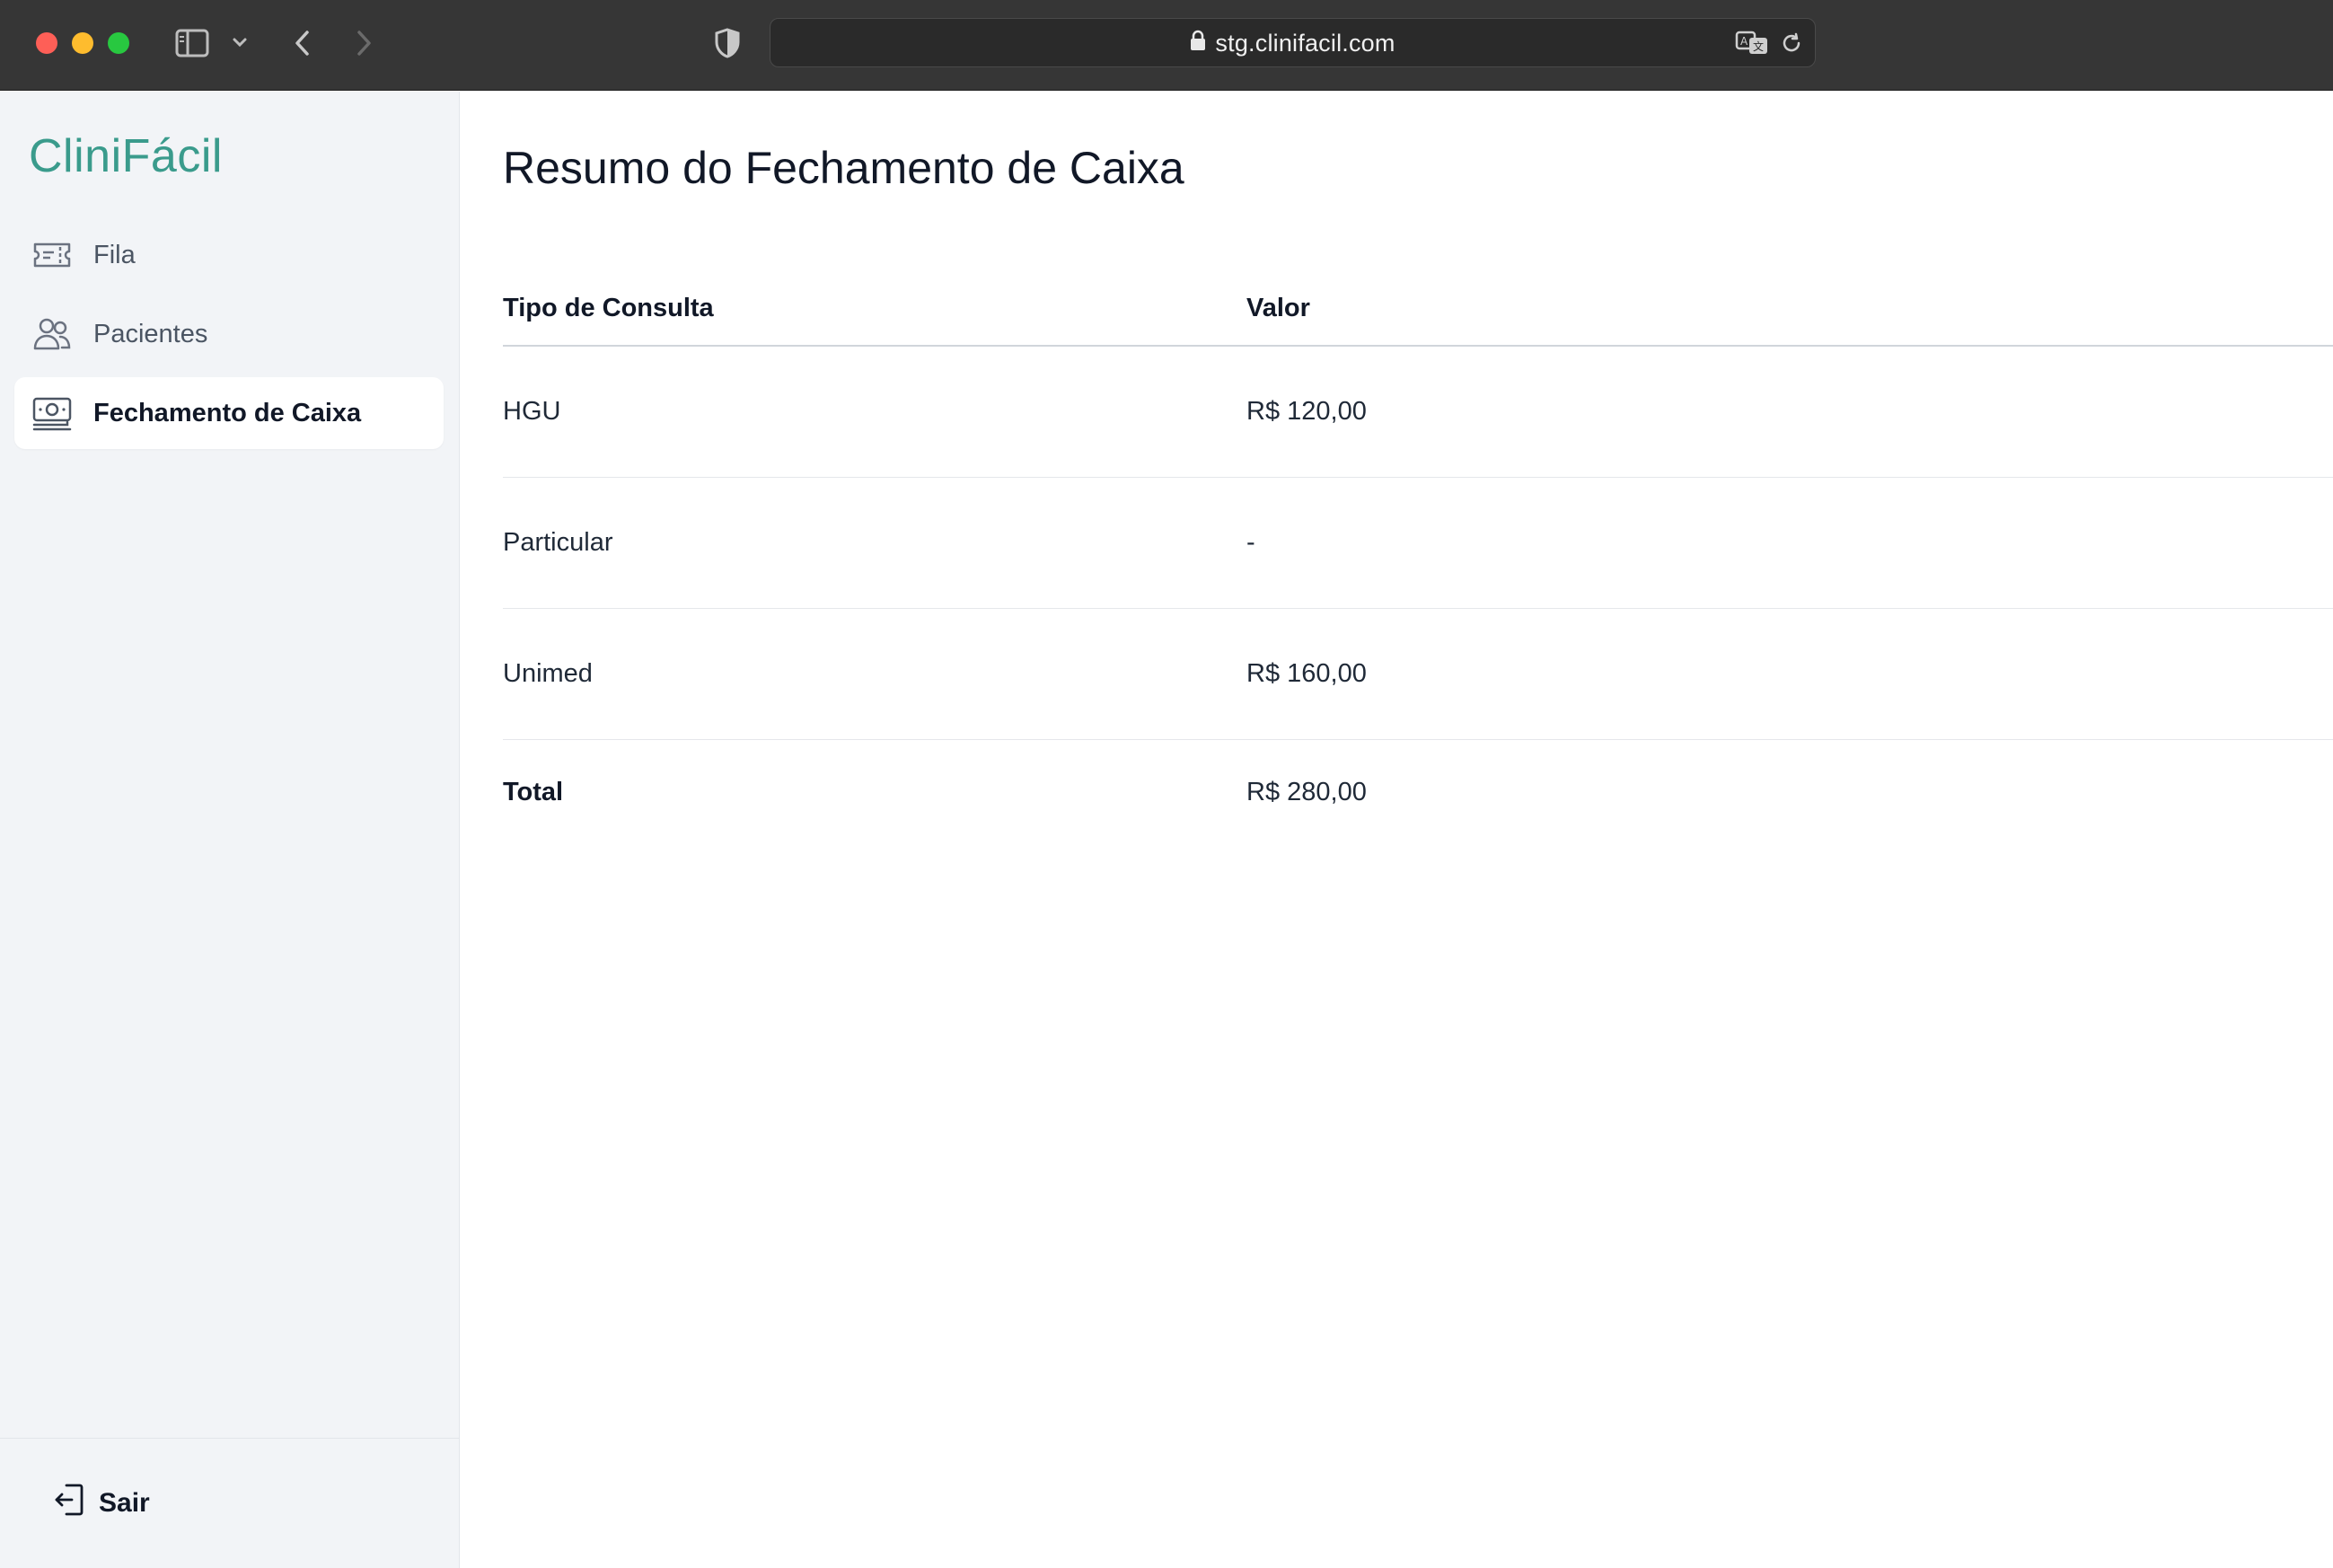  I want to click on back-icon, so click(301, 43).